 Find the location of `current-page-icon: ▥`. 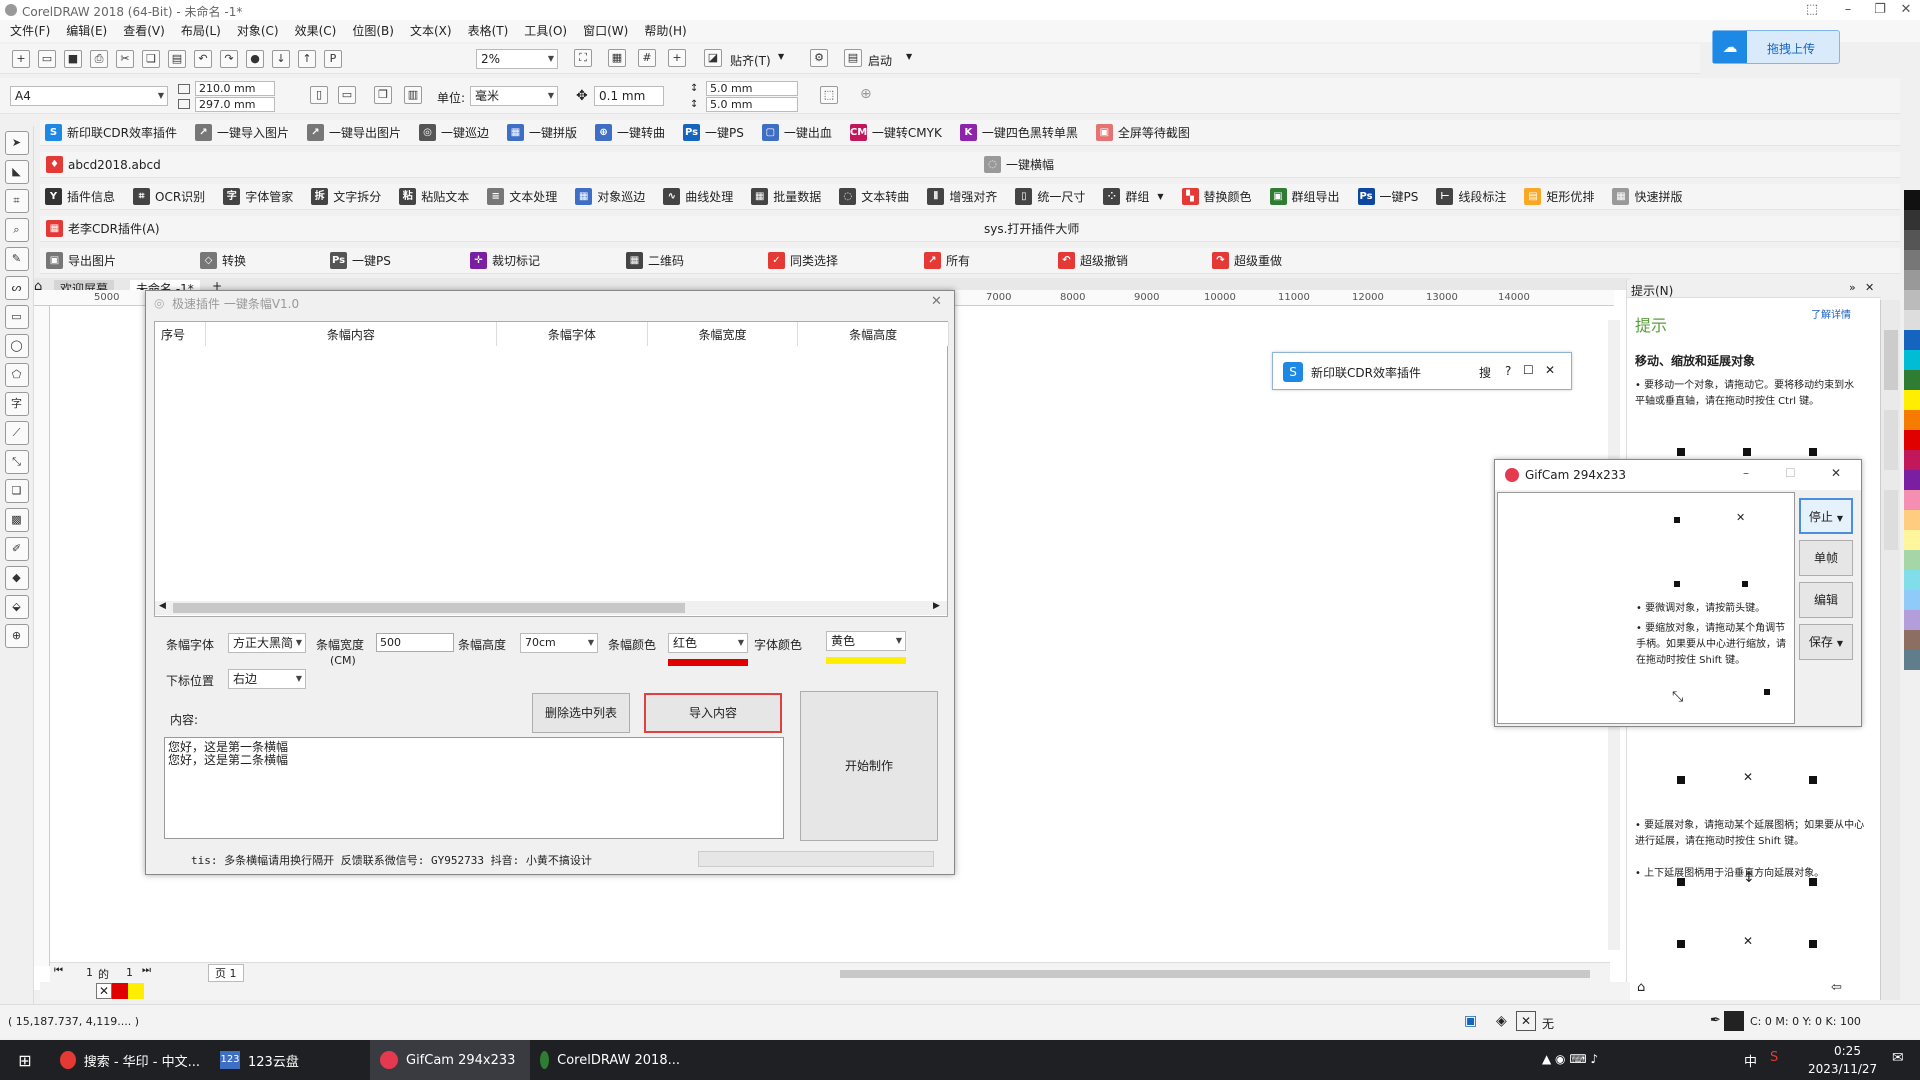

current-page-icon: ▥ is located at coordinates (413, 95).